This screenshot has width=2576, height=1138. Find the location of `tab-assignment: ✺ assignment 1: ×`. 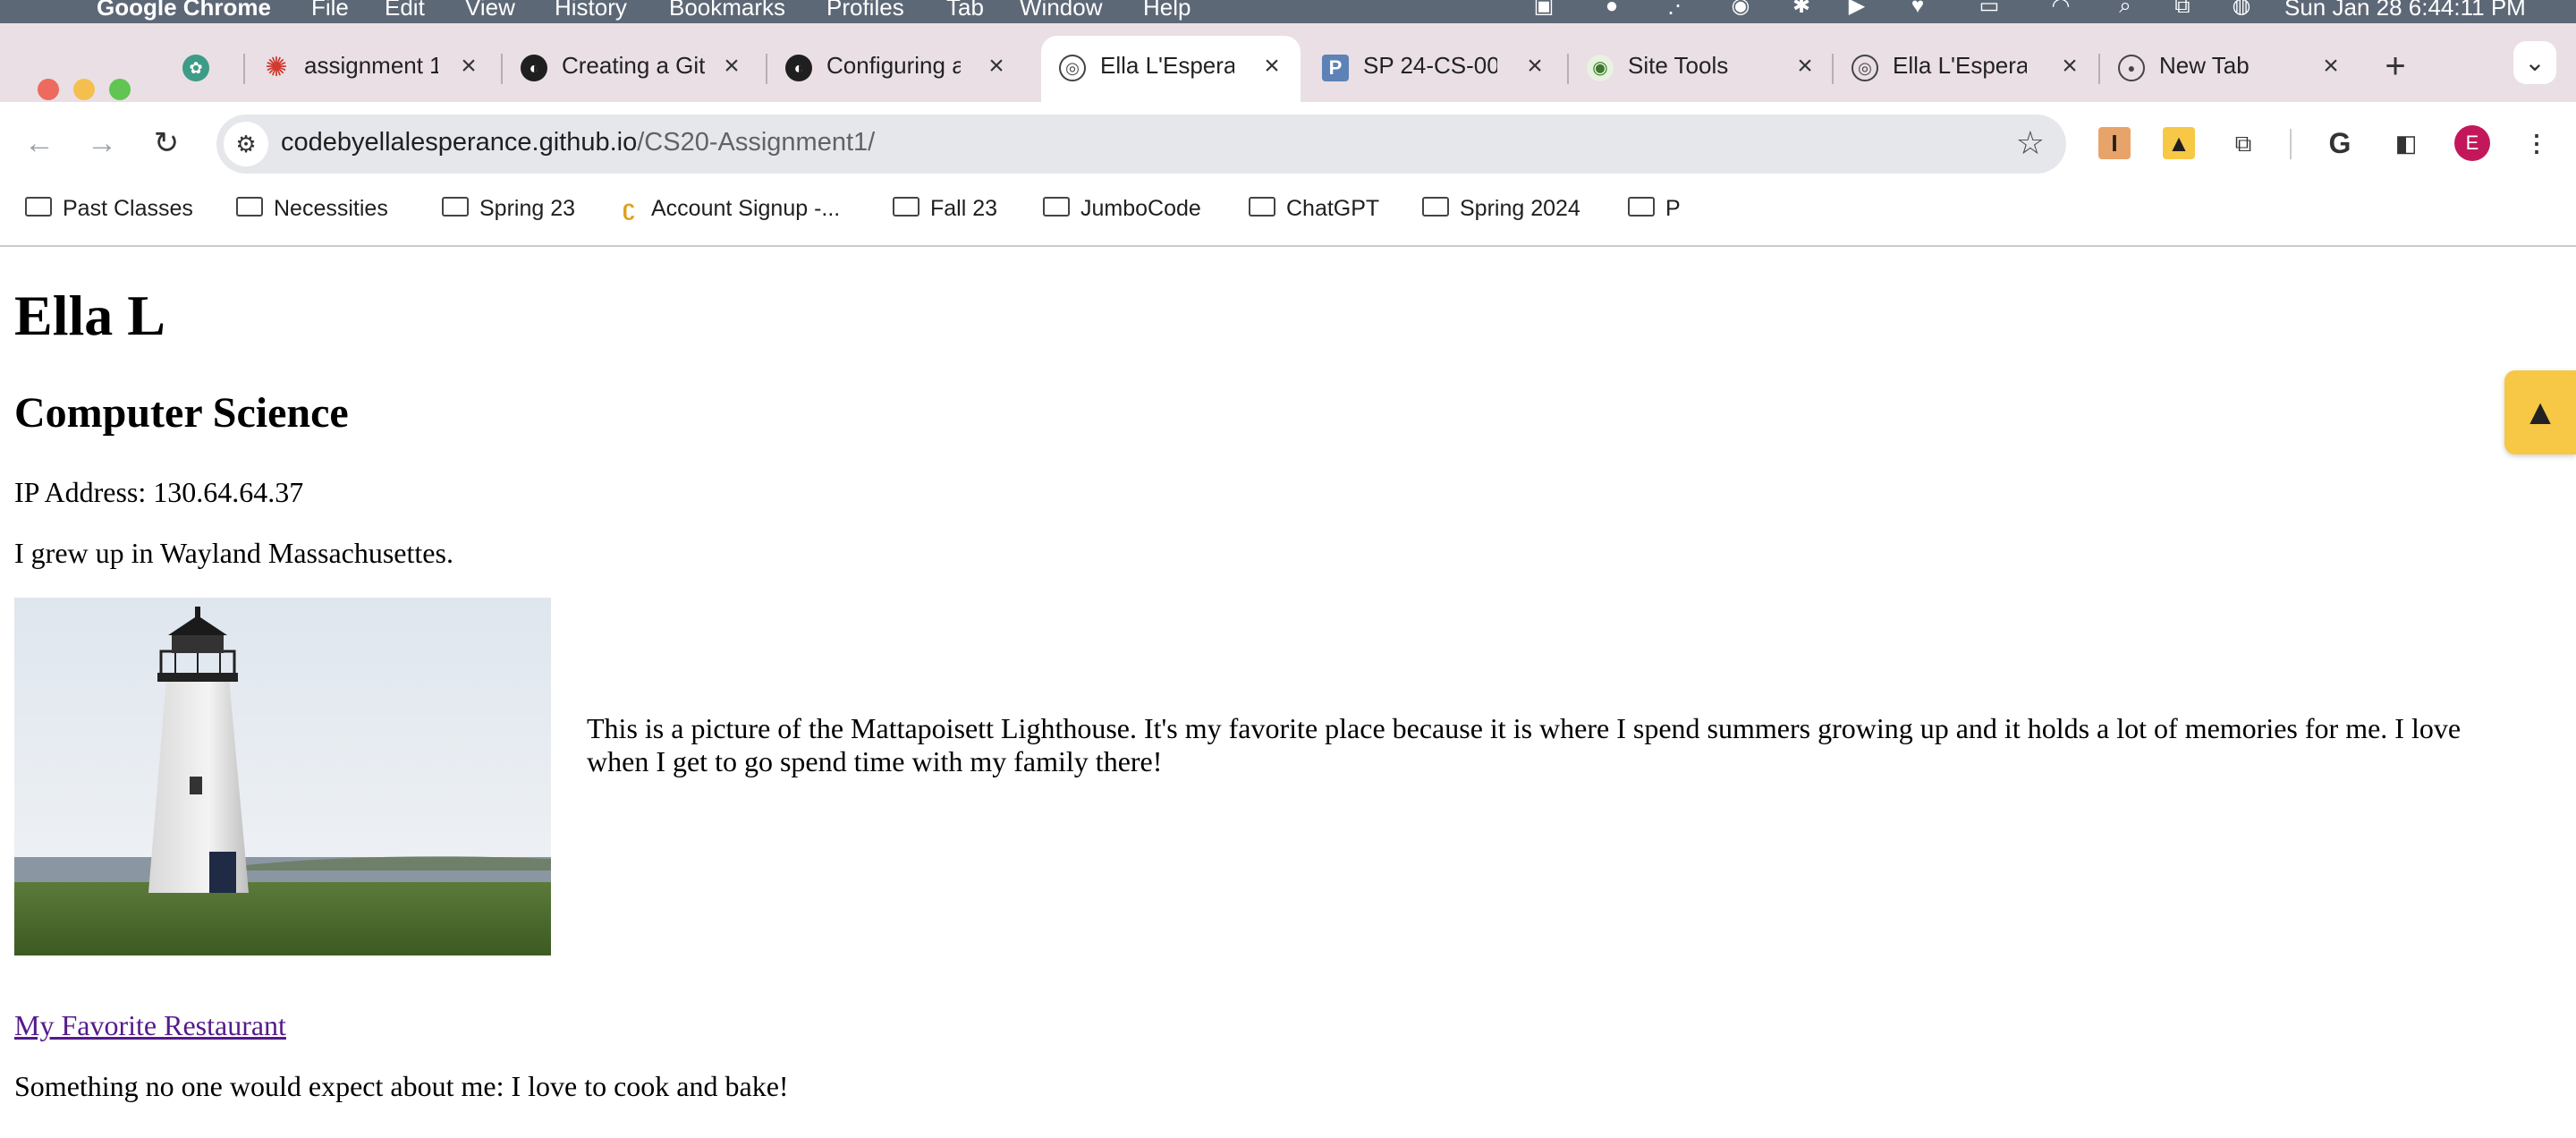

tab-assignment: ✺ assignment 1: × is located at coordinates (371, 69).